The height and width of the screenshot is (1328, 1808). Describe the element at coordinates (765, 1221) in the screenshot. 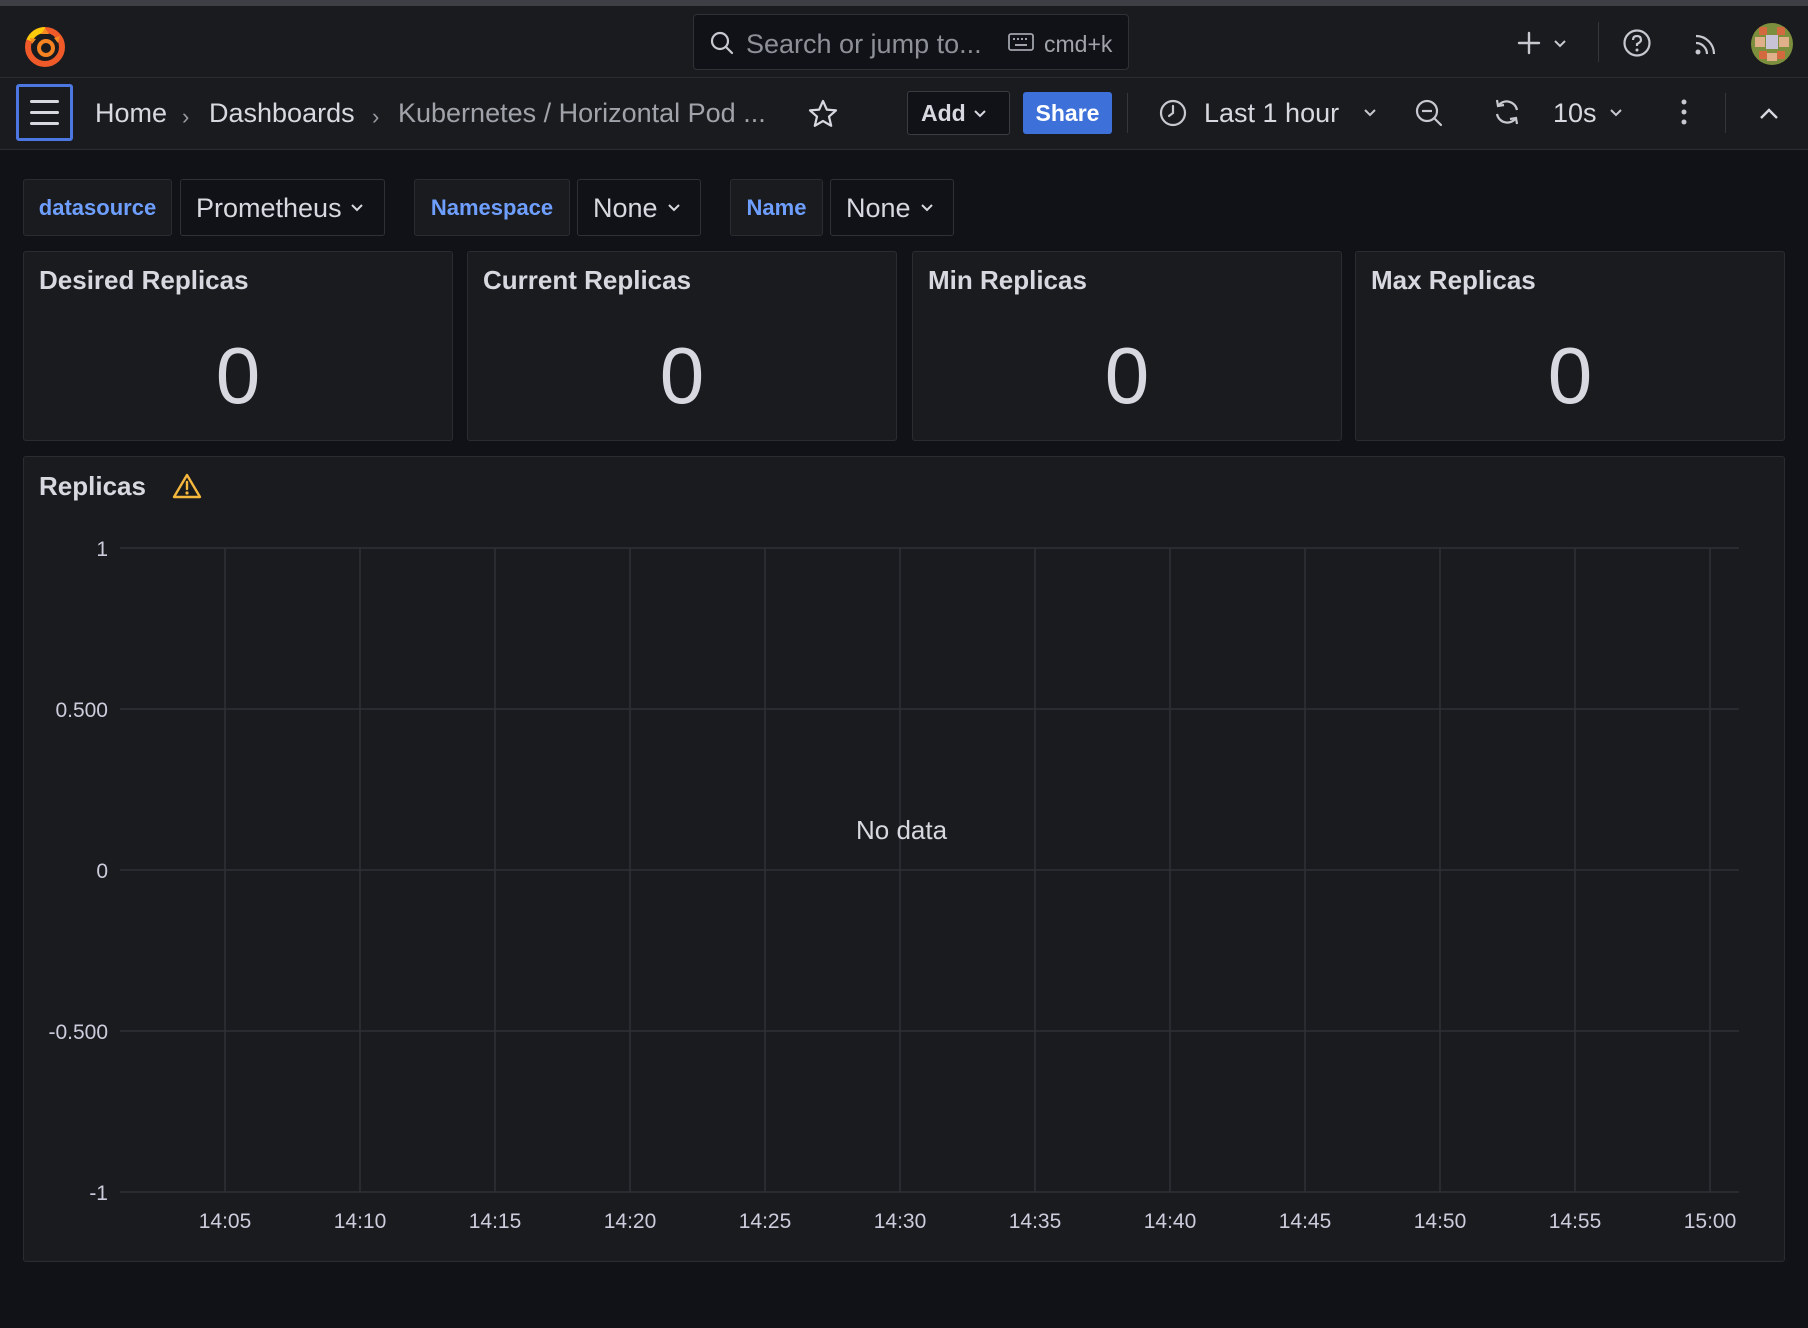

I see `x-tick-label: 14:25` at that location.